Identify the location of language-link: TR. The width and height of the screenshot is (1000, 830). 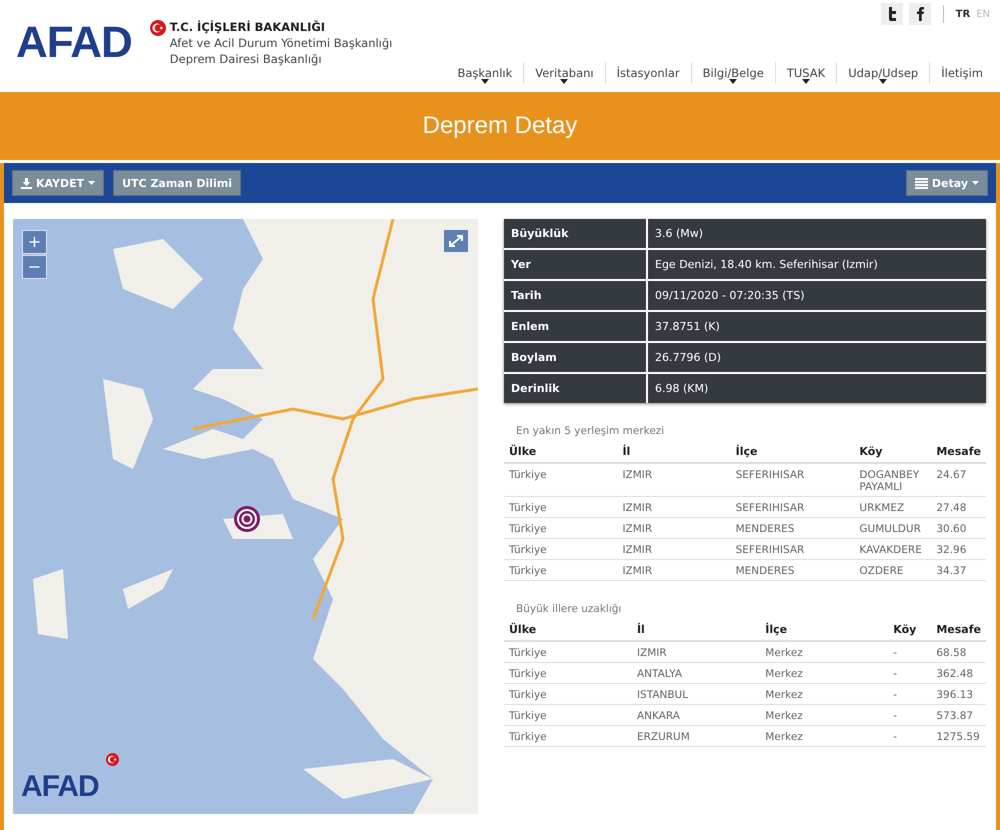
(963, 14).